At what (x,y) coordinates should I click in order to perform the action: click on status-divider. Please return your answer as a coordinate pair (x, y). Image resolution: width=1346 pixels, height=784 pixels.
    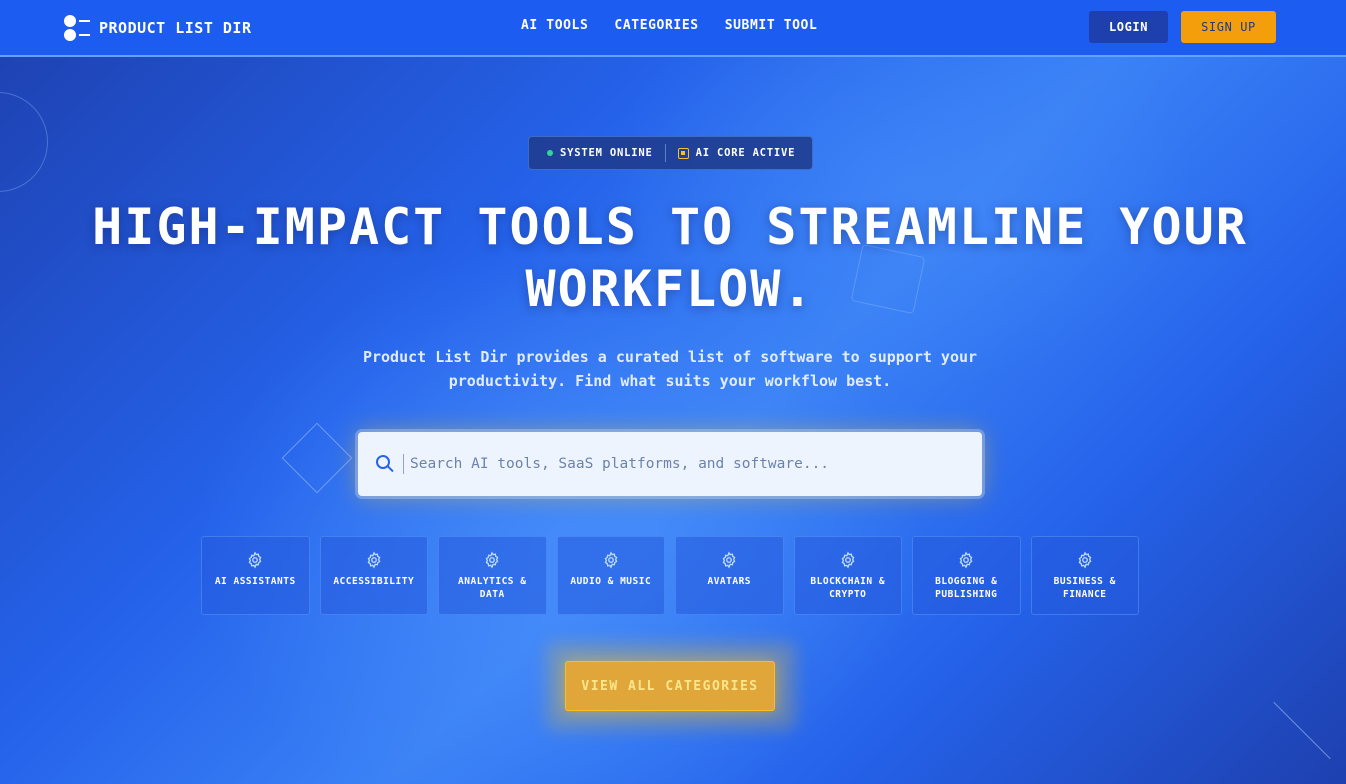
    Looking at the image, I should click on (665, 153).